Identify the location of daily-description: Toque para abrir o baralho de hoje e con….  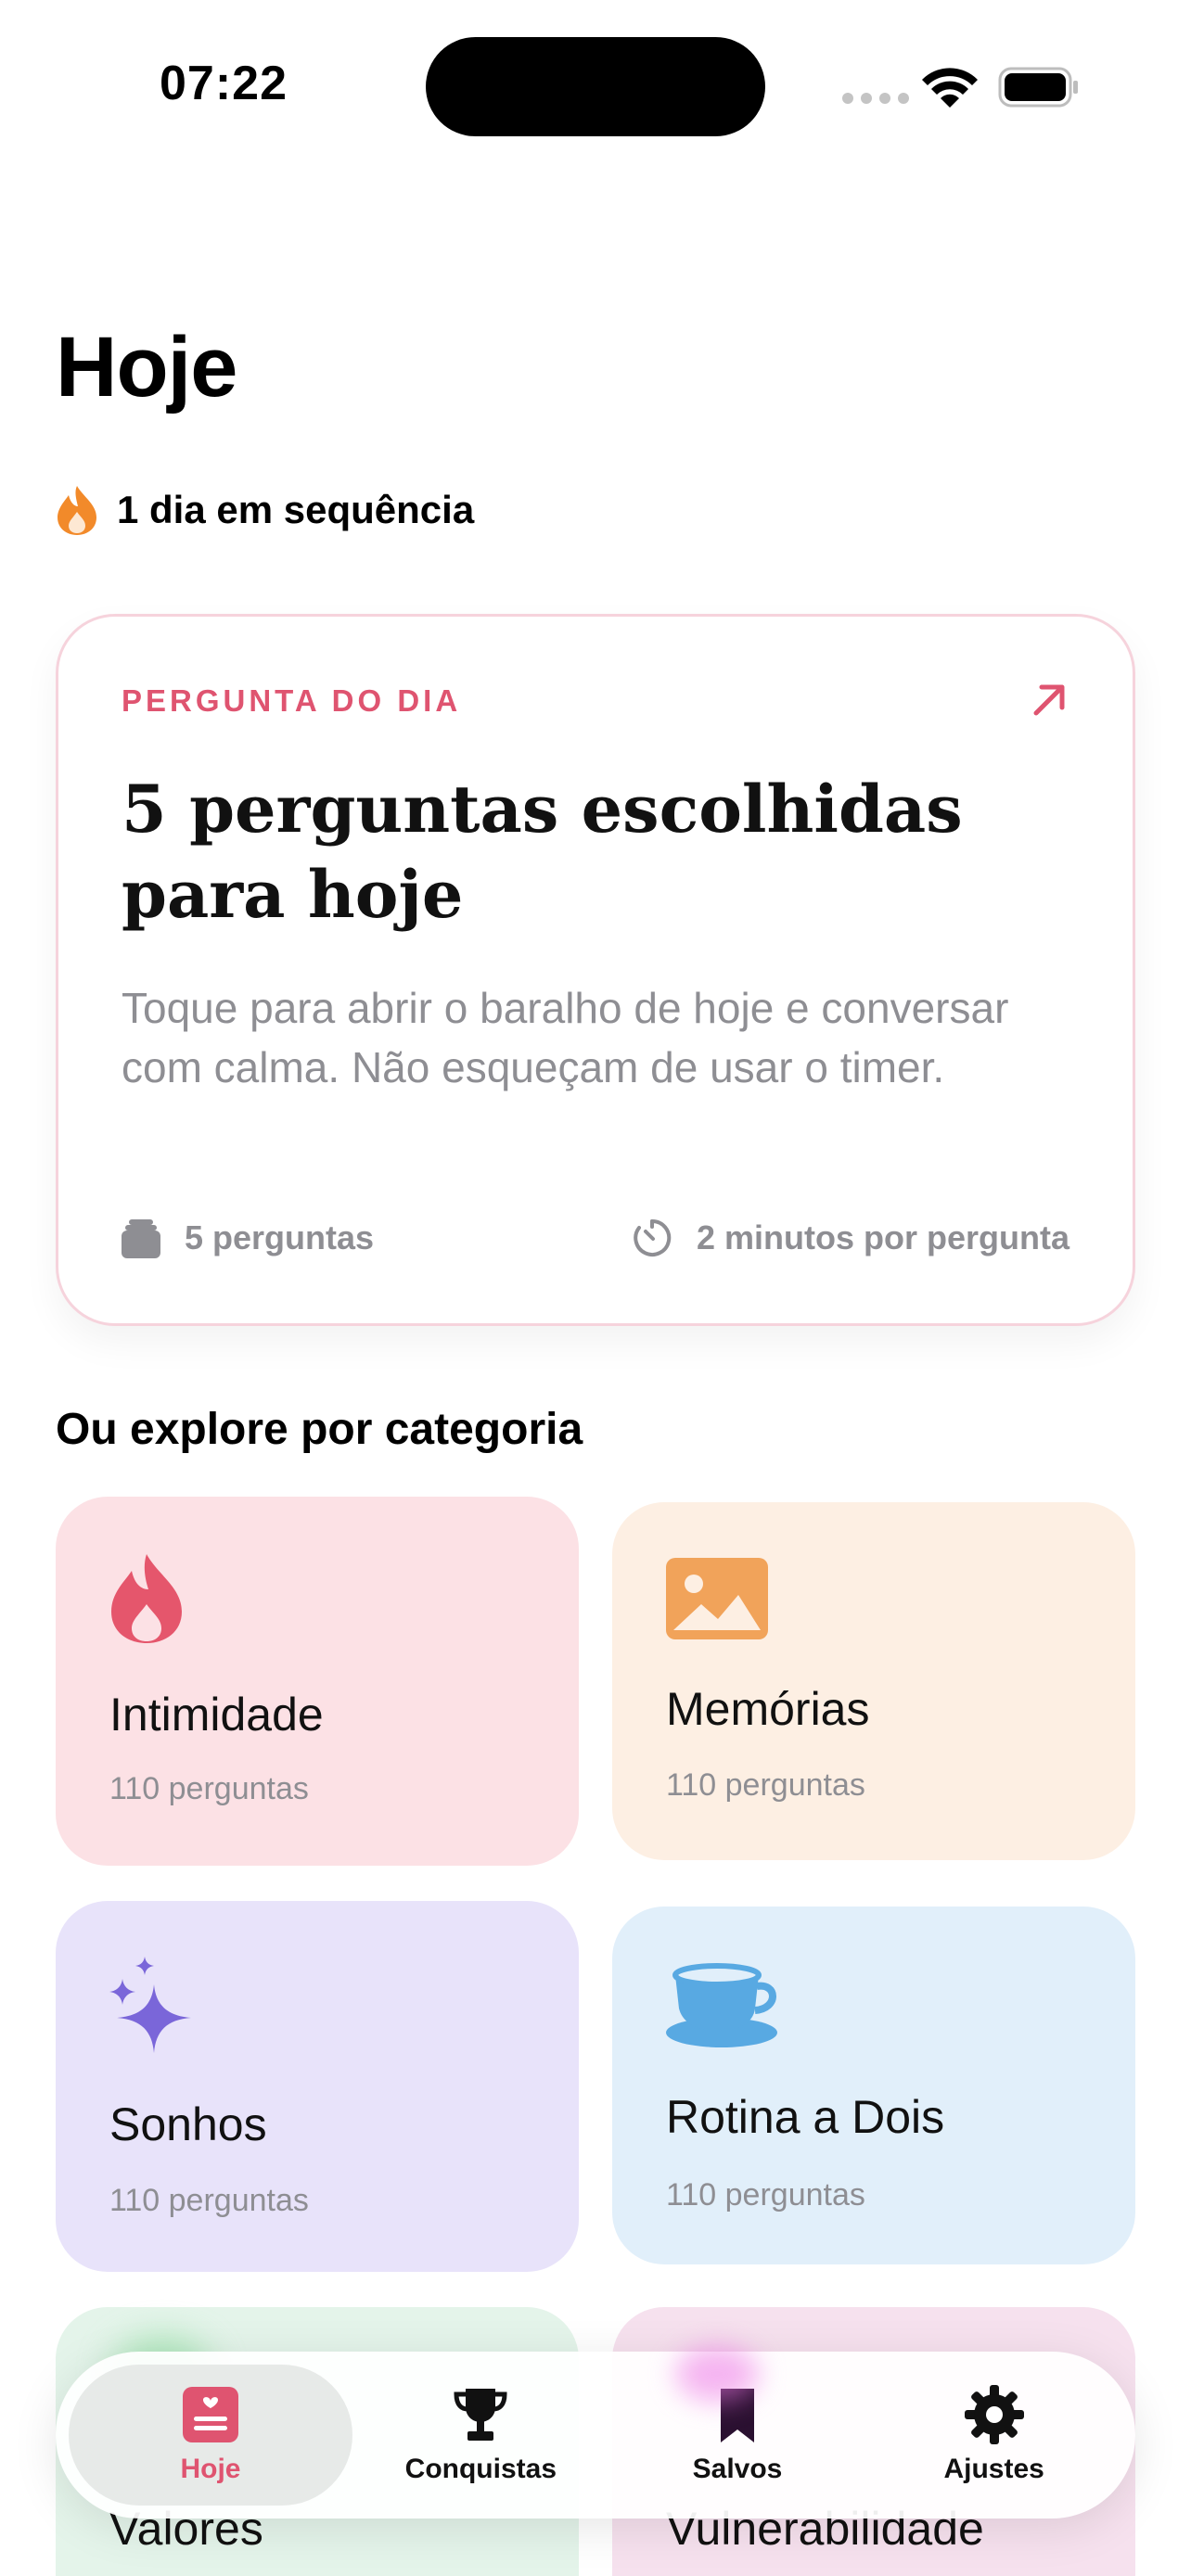
(565, 1037).